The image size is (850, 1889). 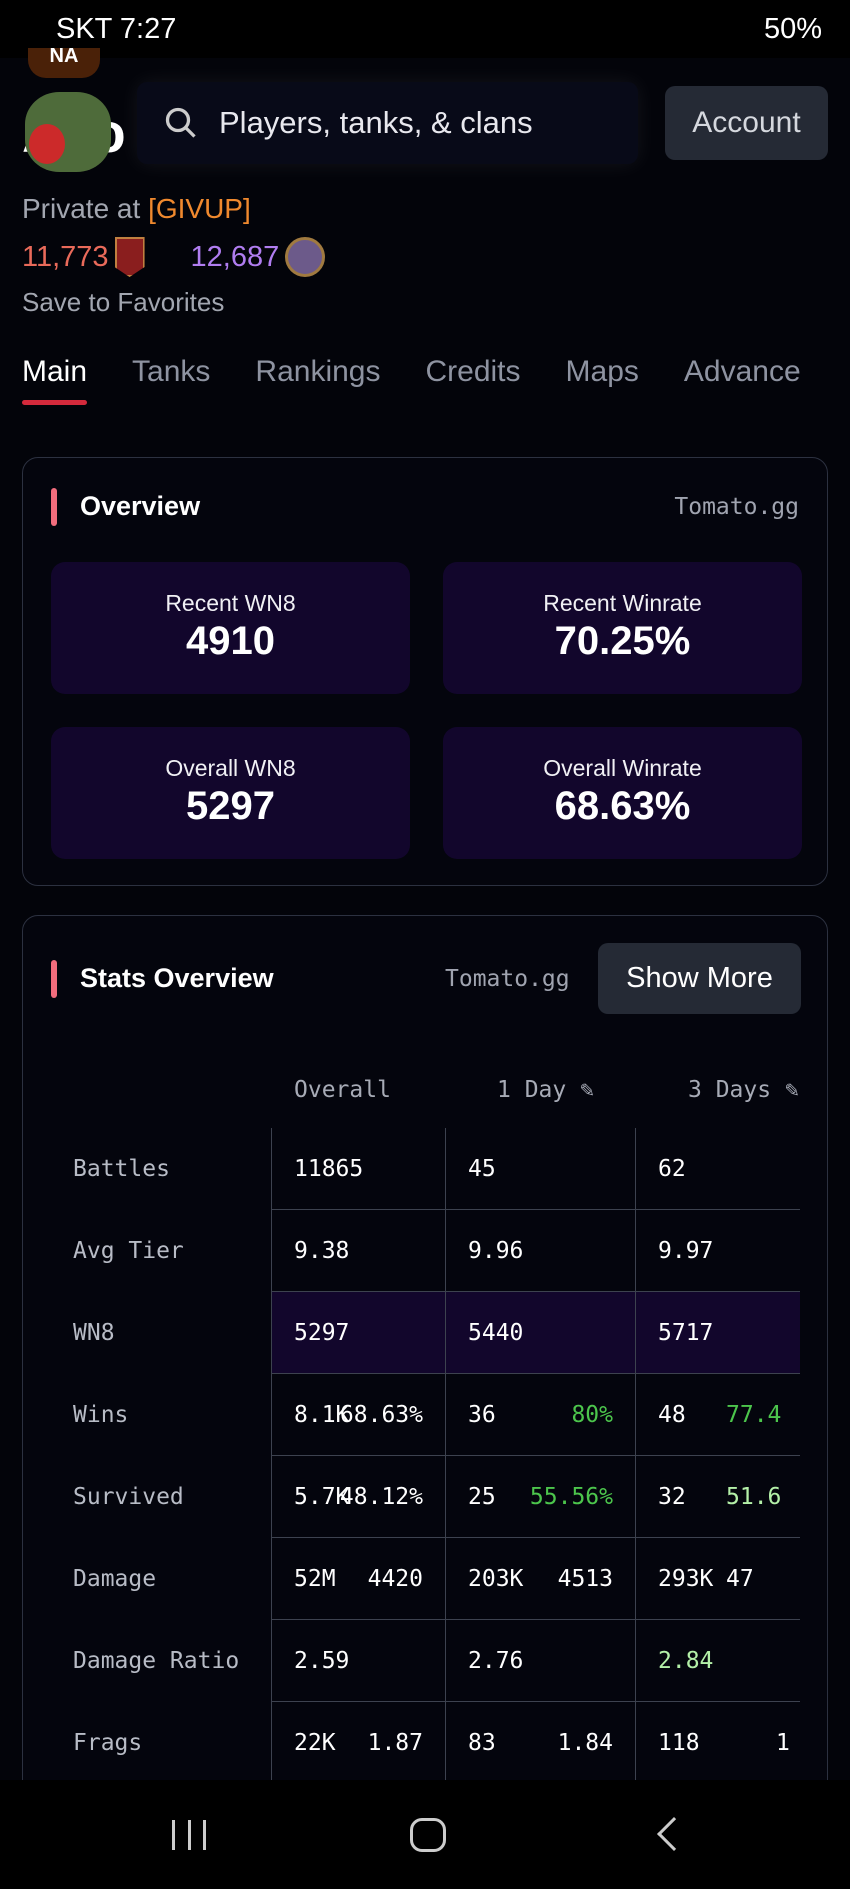 What do you see at coordinates (686, 1579) in the screenshot?
I see `cell-value: 293K` at bounding box center [686, 1579].